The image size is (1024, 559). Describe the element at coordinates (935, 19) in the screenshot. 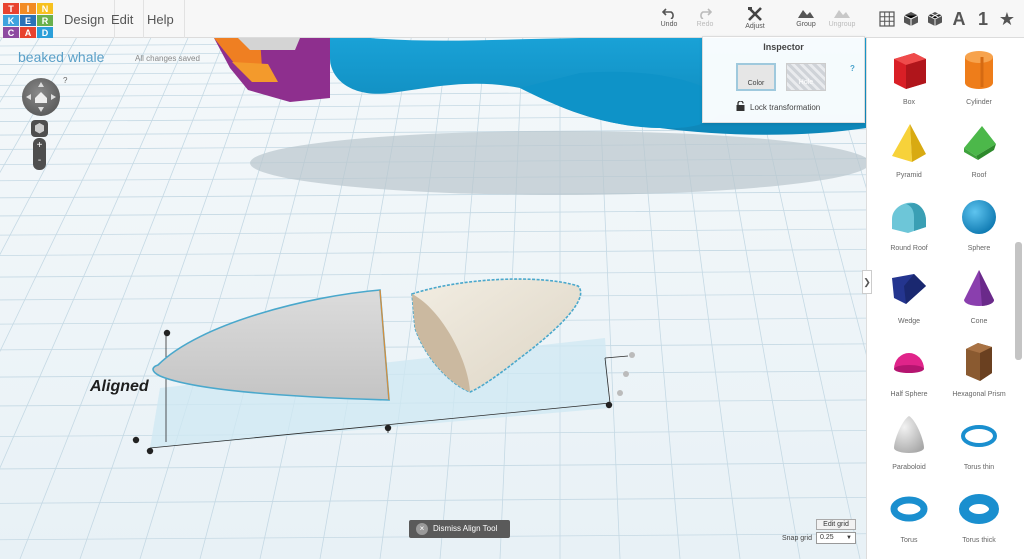

I see `multi-box-icon` at that location.